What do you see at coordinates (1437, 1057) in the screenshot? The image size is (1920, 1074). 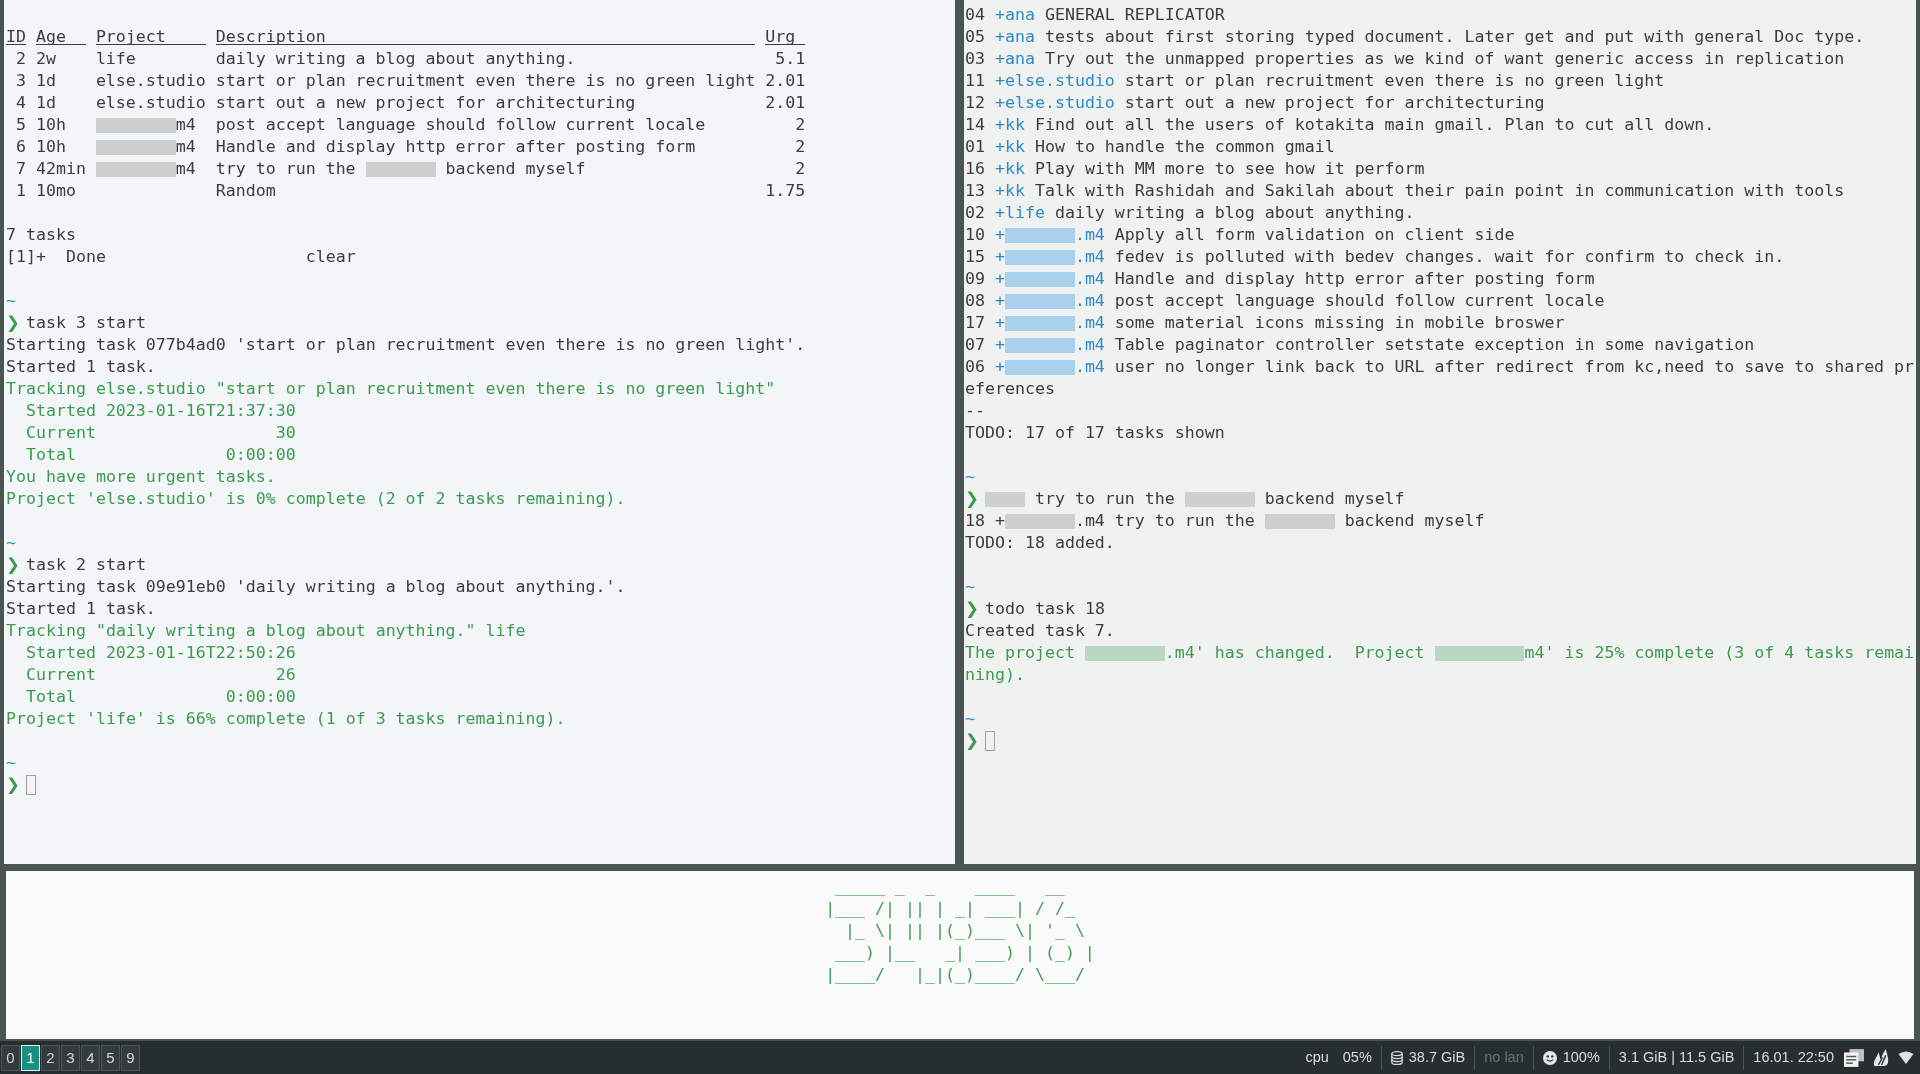 I see `status-value: 38.7 GiB` at bounding box center [1437, 1057].